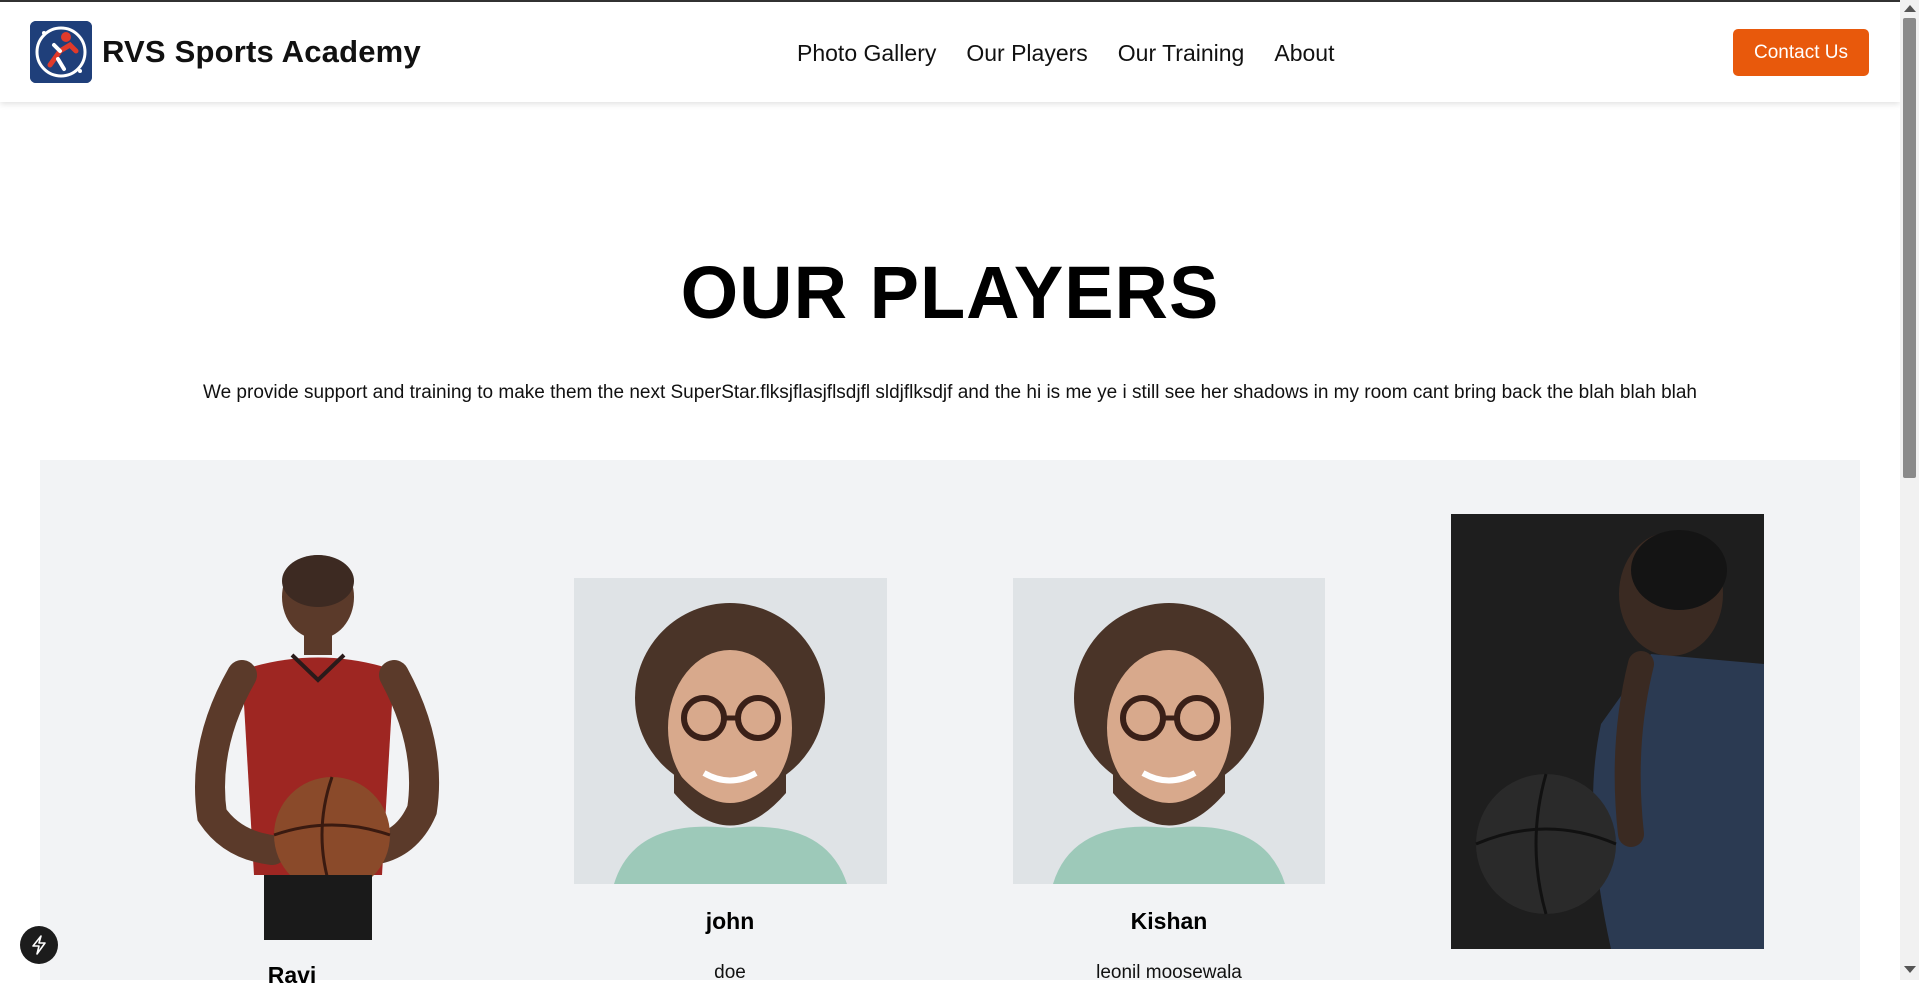  What do you see at coordinates (730, 972) in the screenshot?
I see `player-subtitle: doe` at bounding box center [730, 972].